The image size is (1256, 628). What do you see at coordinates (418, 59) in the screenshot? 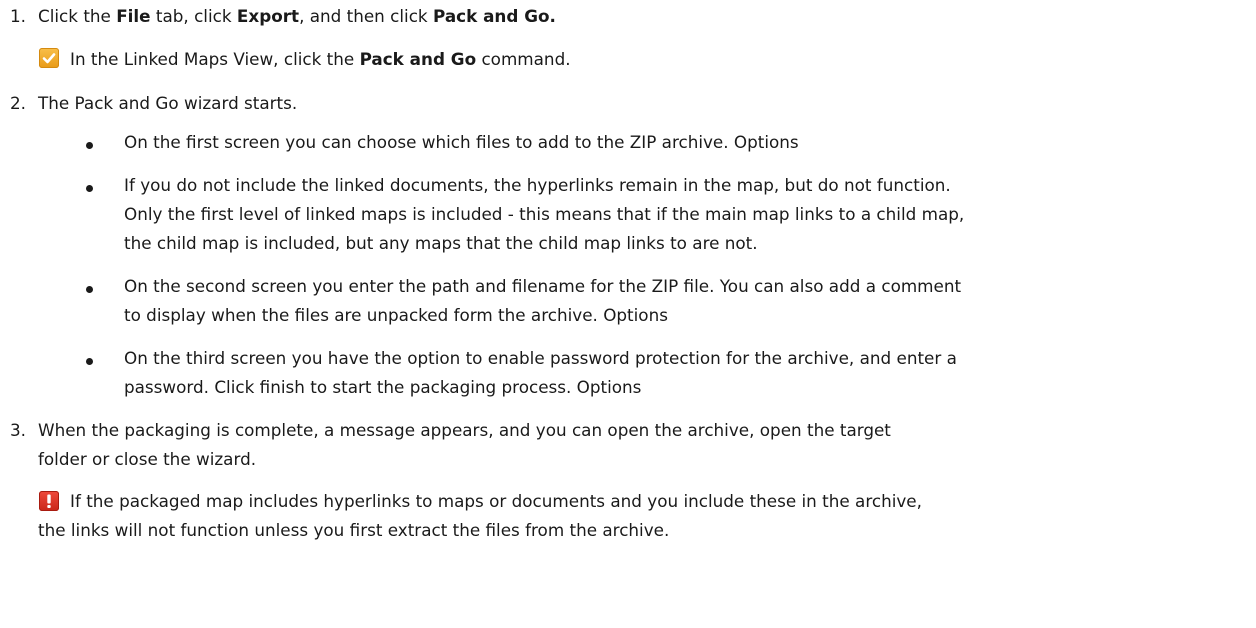
I see `pack-and-go-command-label: Pack and Go` at bounding box center [418, 59].